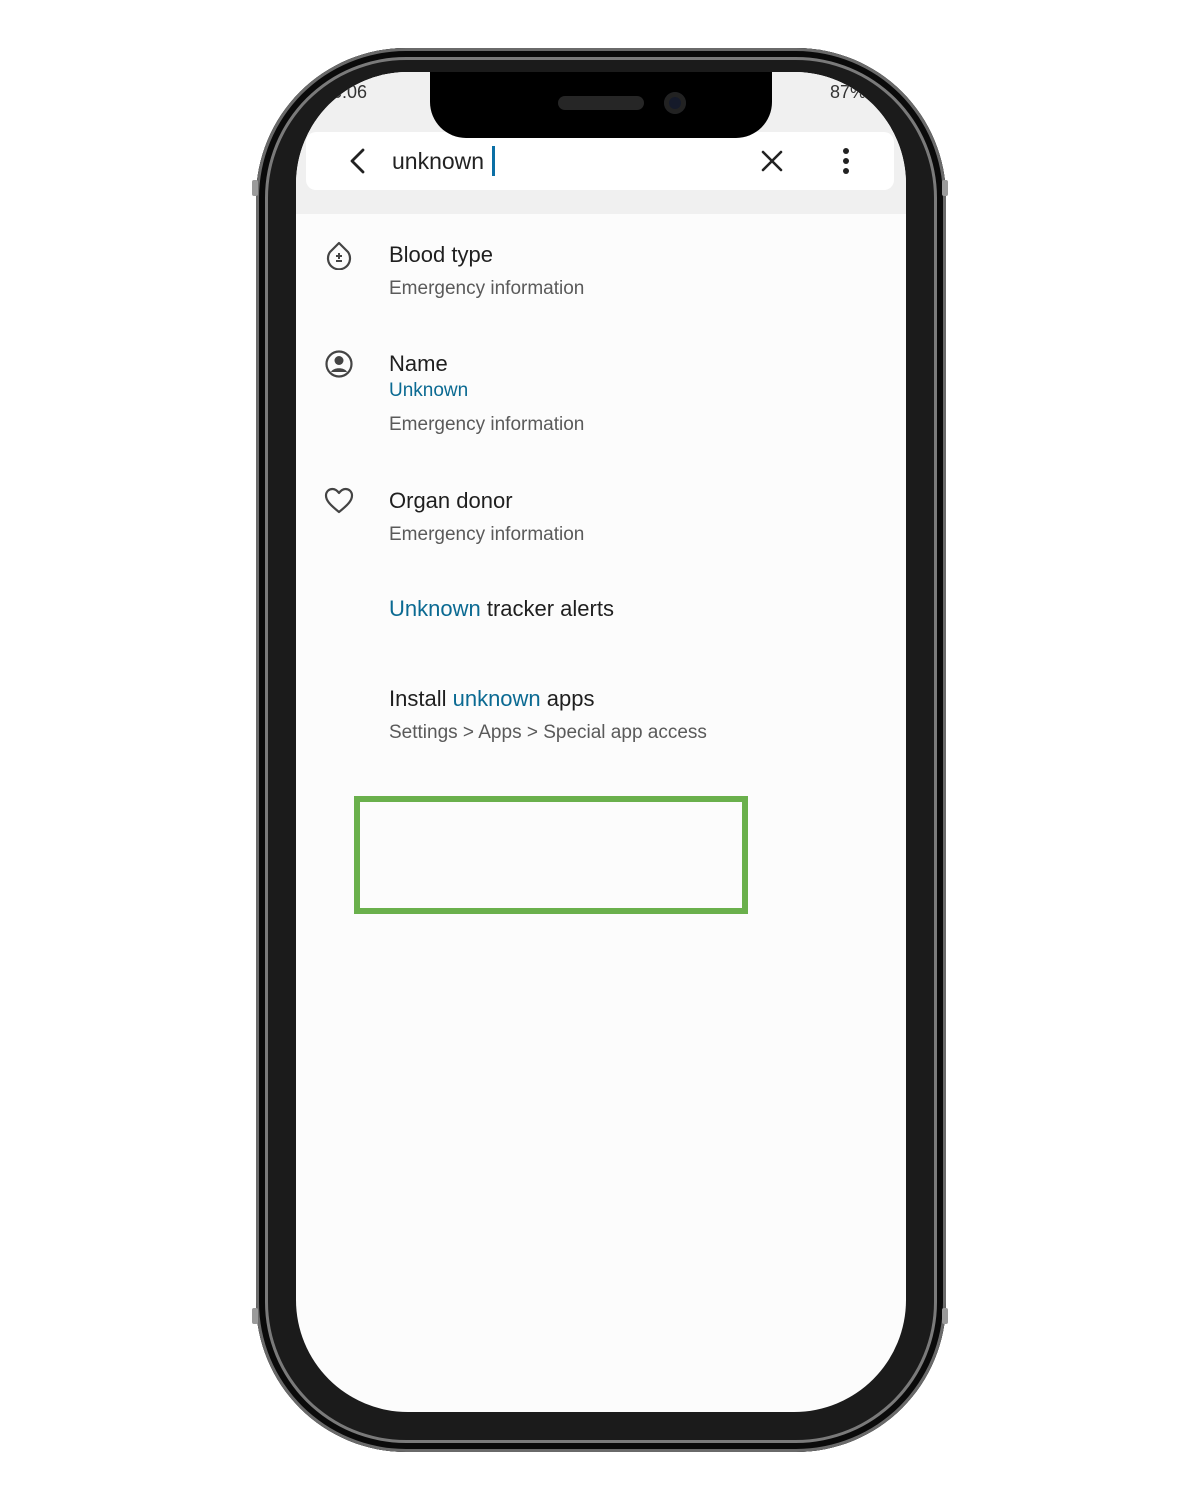 This screenshot has width=1200, height=1500. I want to click on result-title: Install unknown apps, so click(492, 699).